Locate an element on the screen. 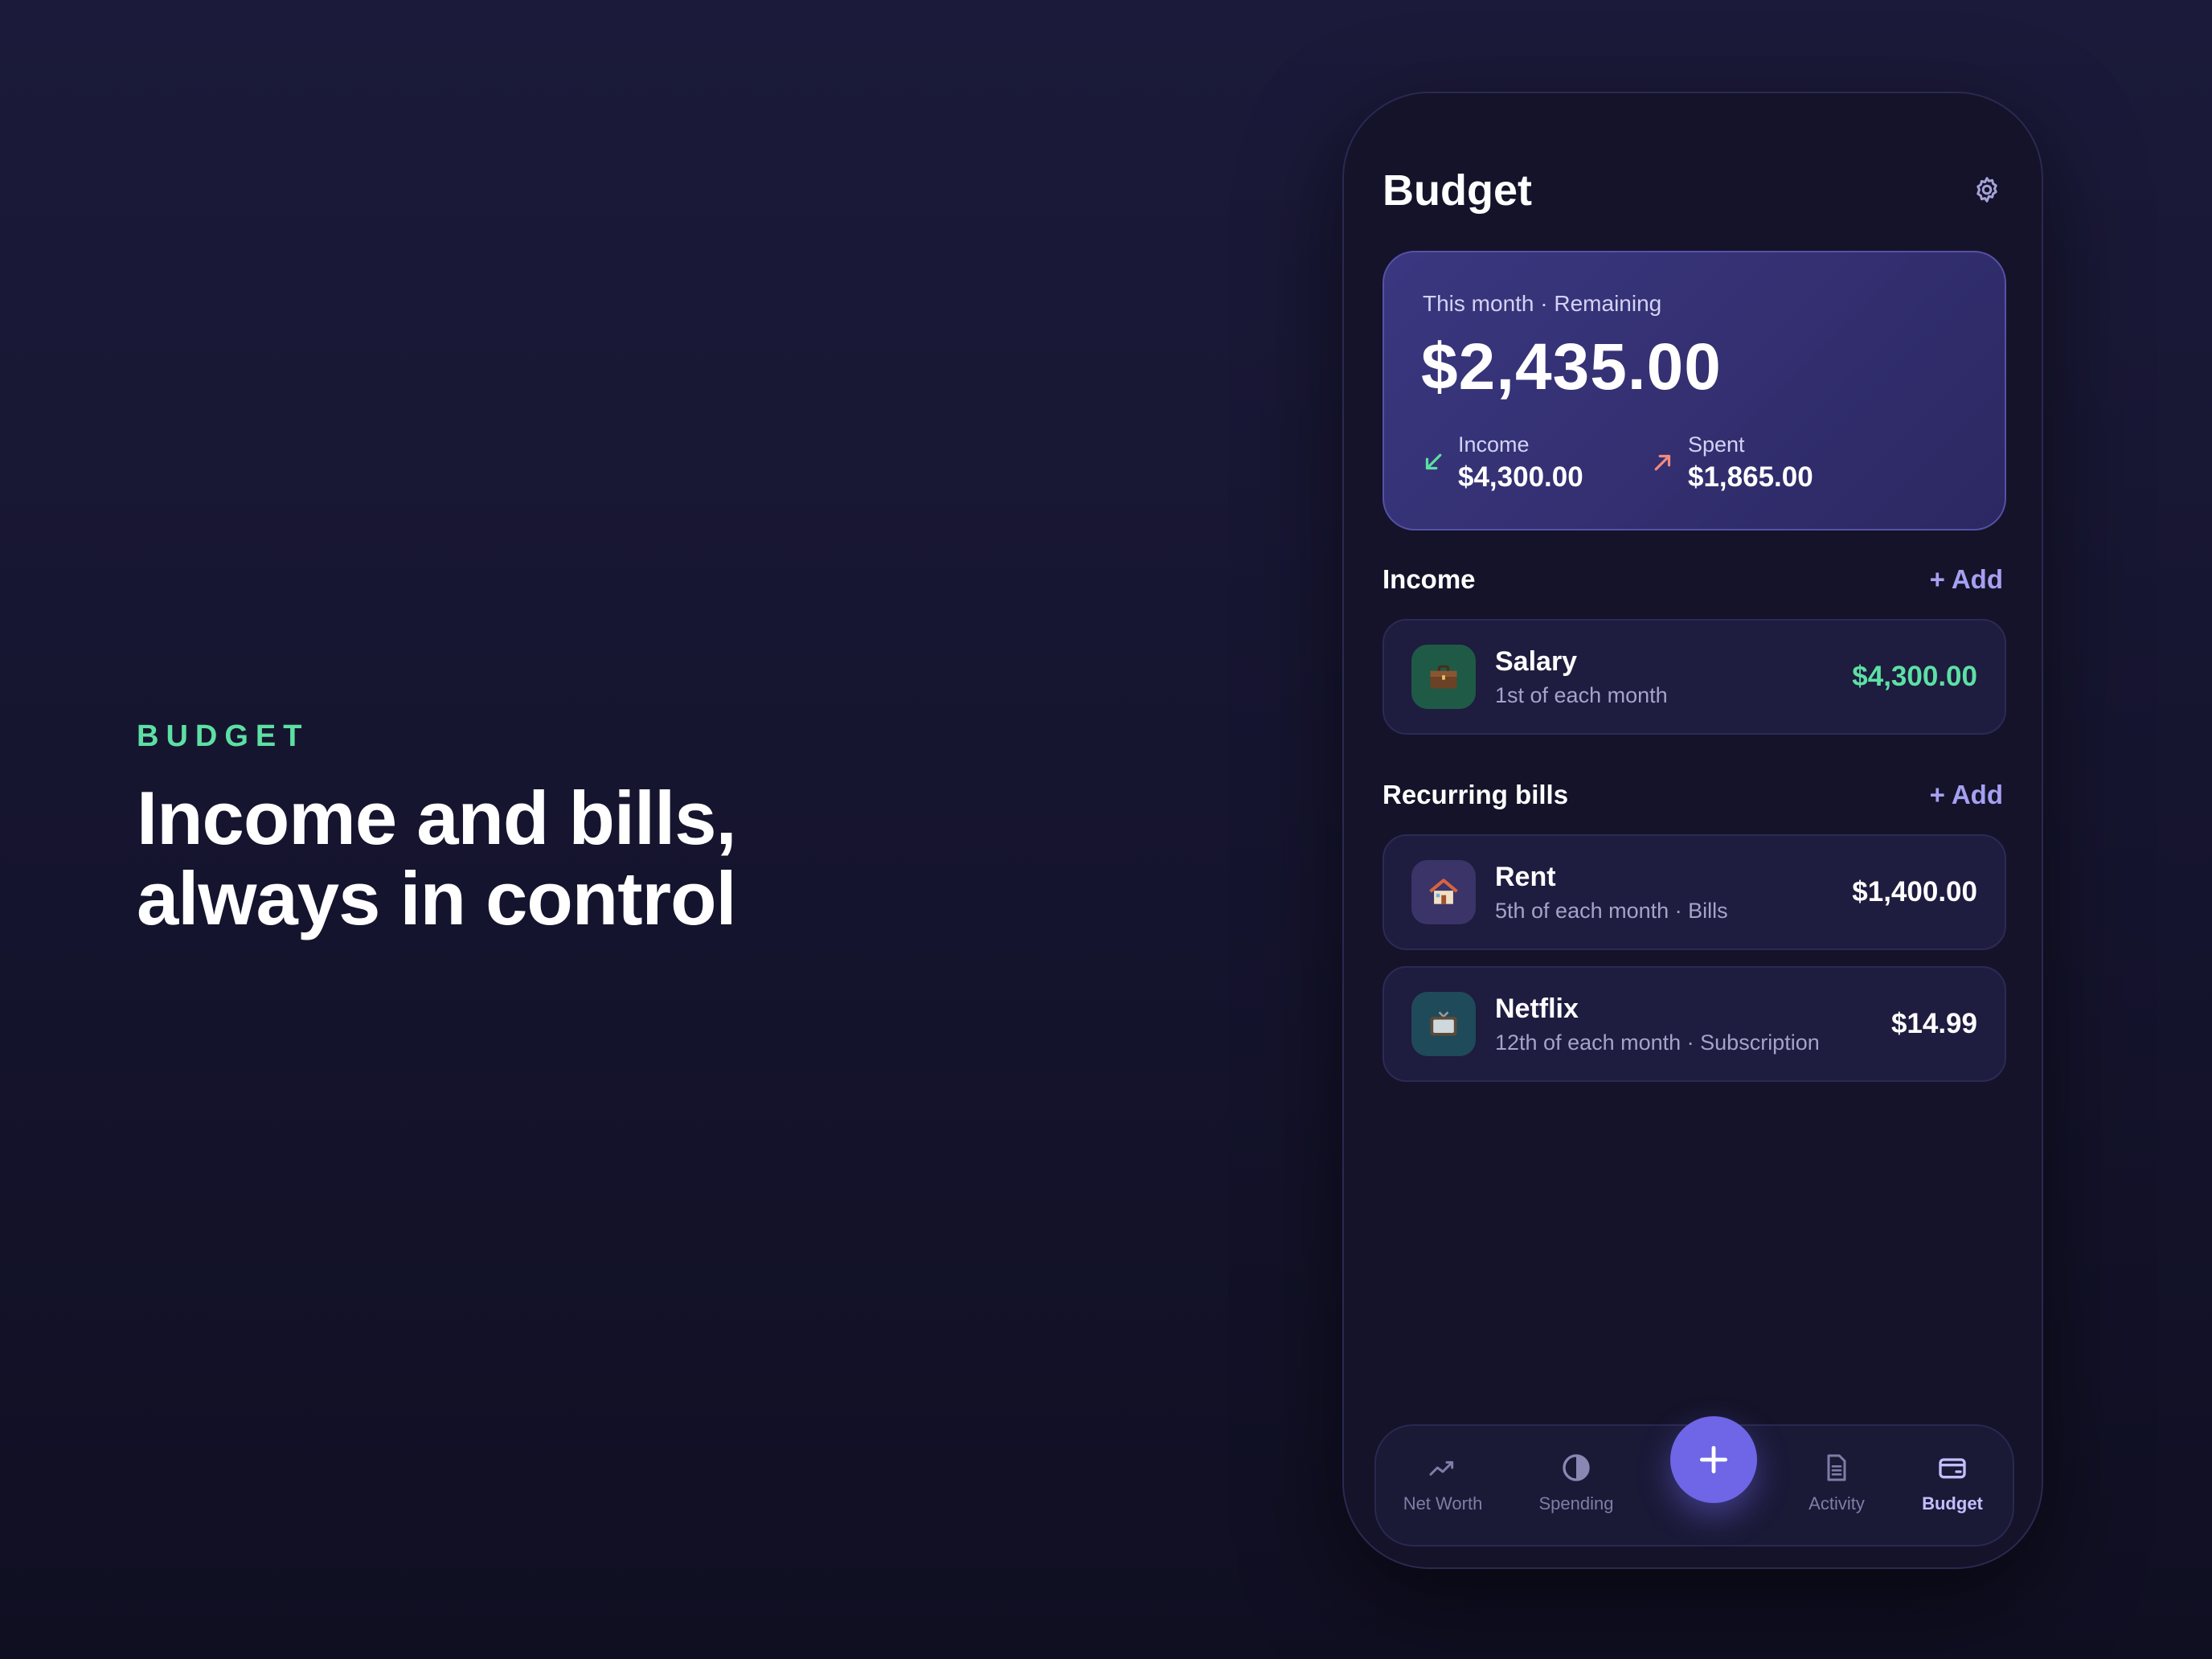  tab-label: Budget is located at coordinates (1952, 1503).